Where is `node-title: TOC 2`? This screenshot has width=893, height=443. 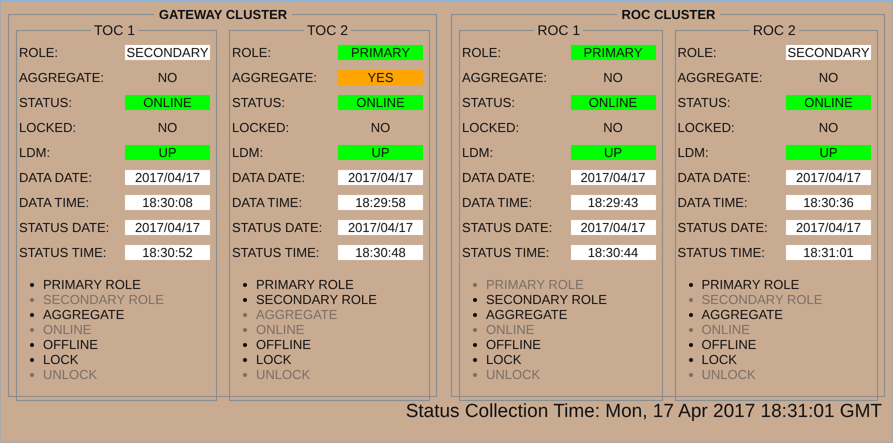
node-title: TOC 2 is located at coordinates (327, 30).